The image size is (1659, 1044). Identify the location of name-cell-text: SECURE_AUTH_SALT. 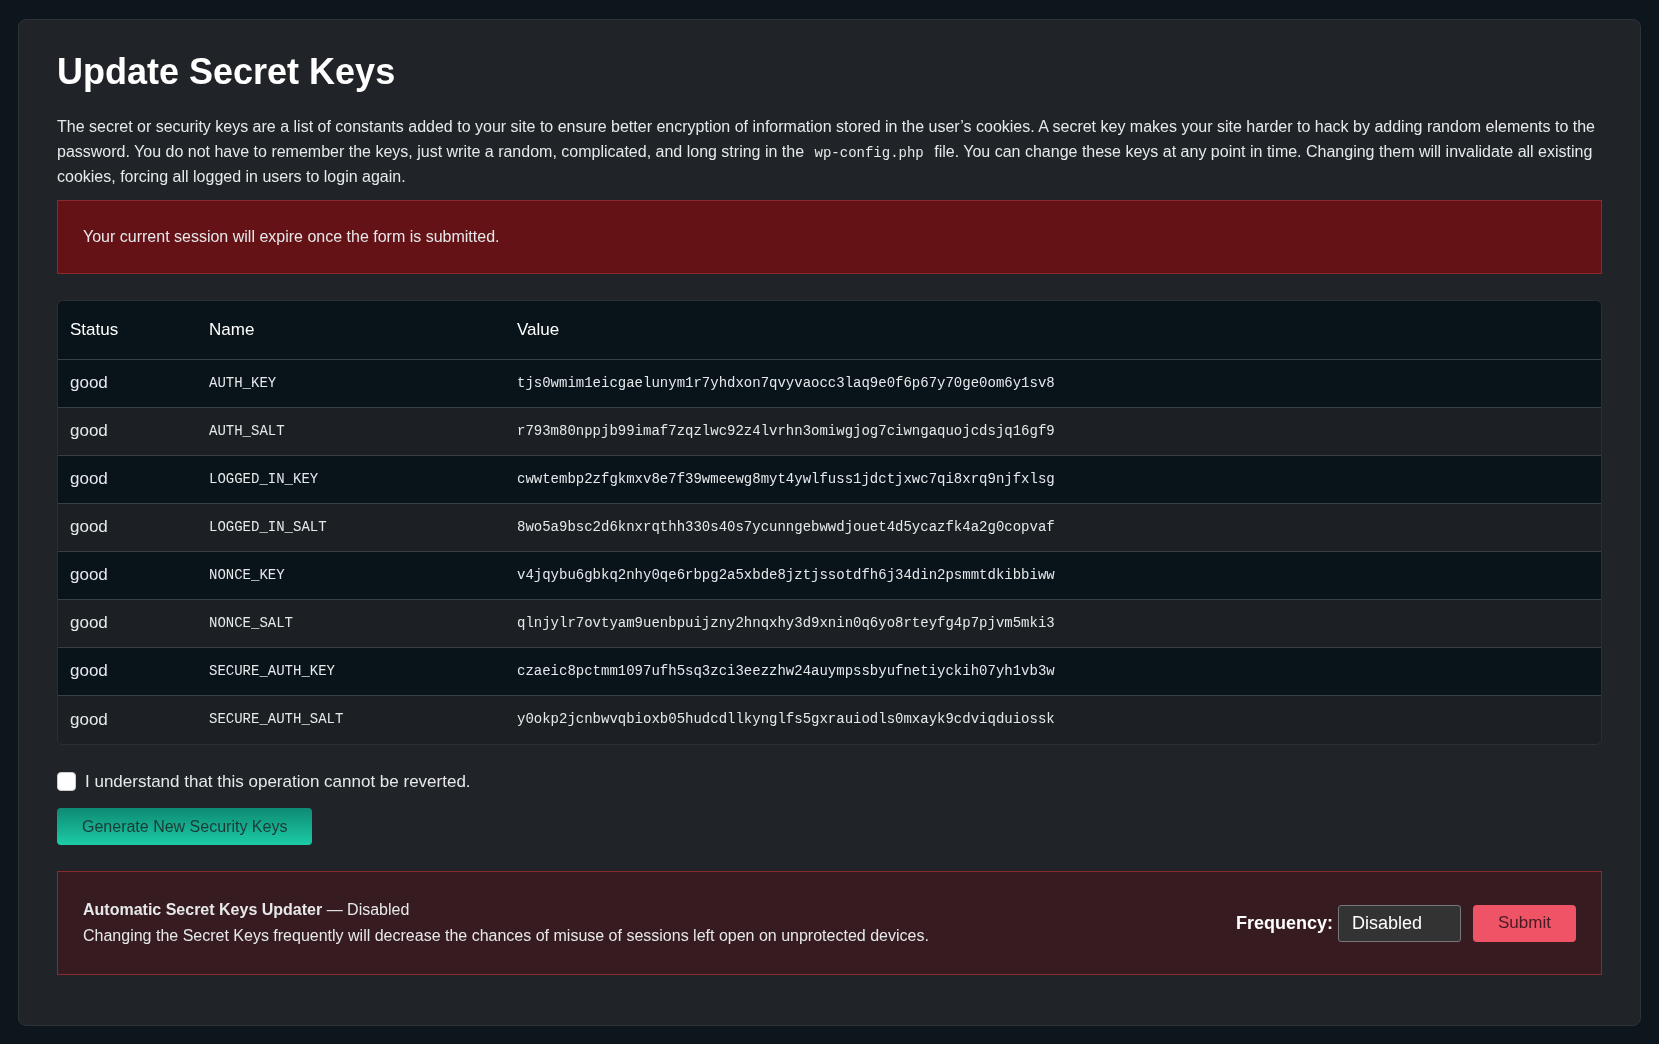
(277, 720).